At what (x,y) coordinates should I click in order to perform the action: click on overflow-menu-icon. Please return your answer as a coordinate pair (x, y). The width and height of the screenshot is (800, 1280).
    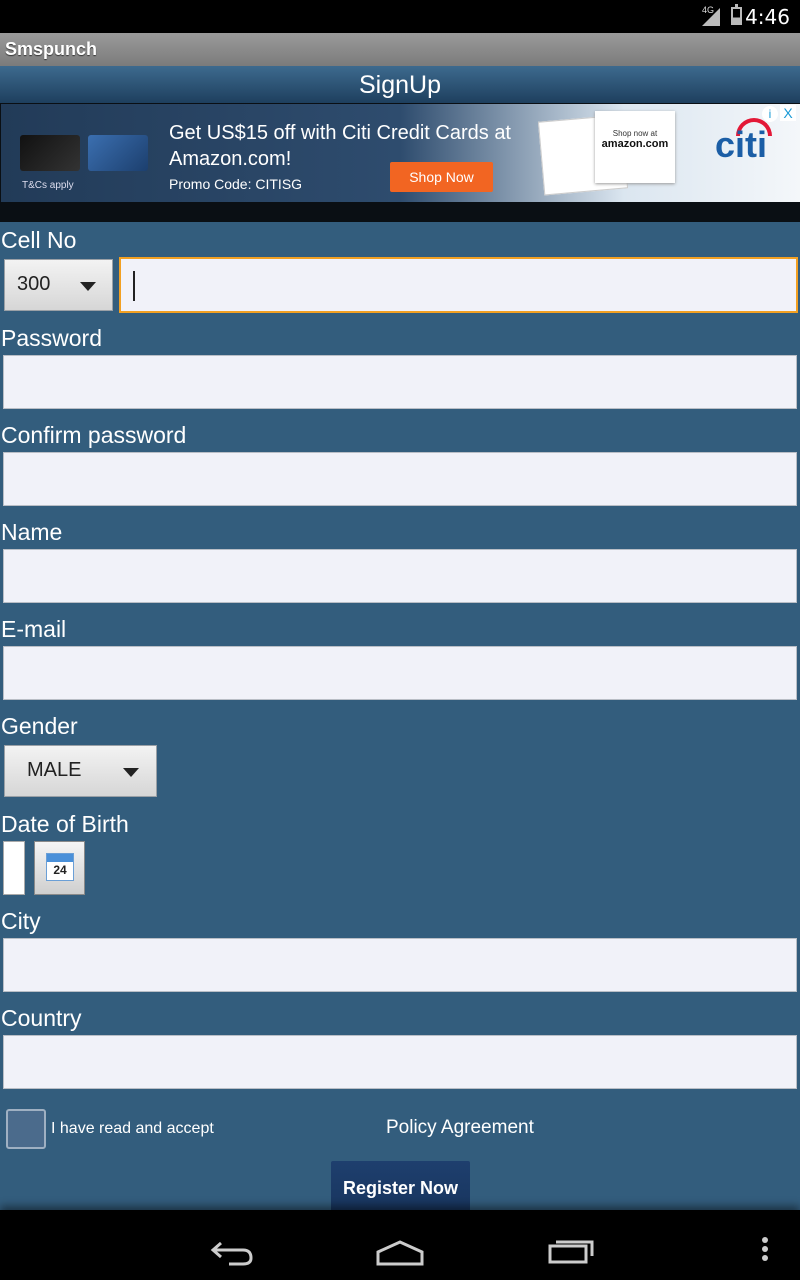
    Looking at the image, I should click on (765, 1250).